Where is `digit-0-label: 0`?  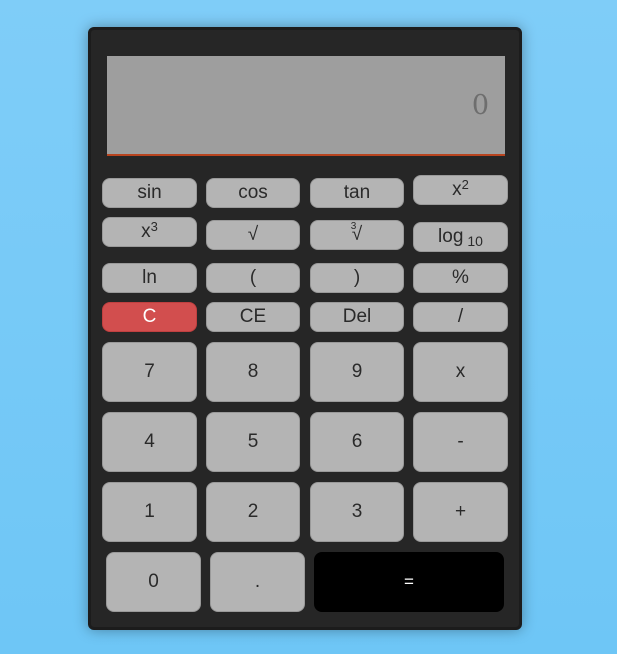
digit-0-label: 0 is located at coordinates (153, 581).